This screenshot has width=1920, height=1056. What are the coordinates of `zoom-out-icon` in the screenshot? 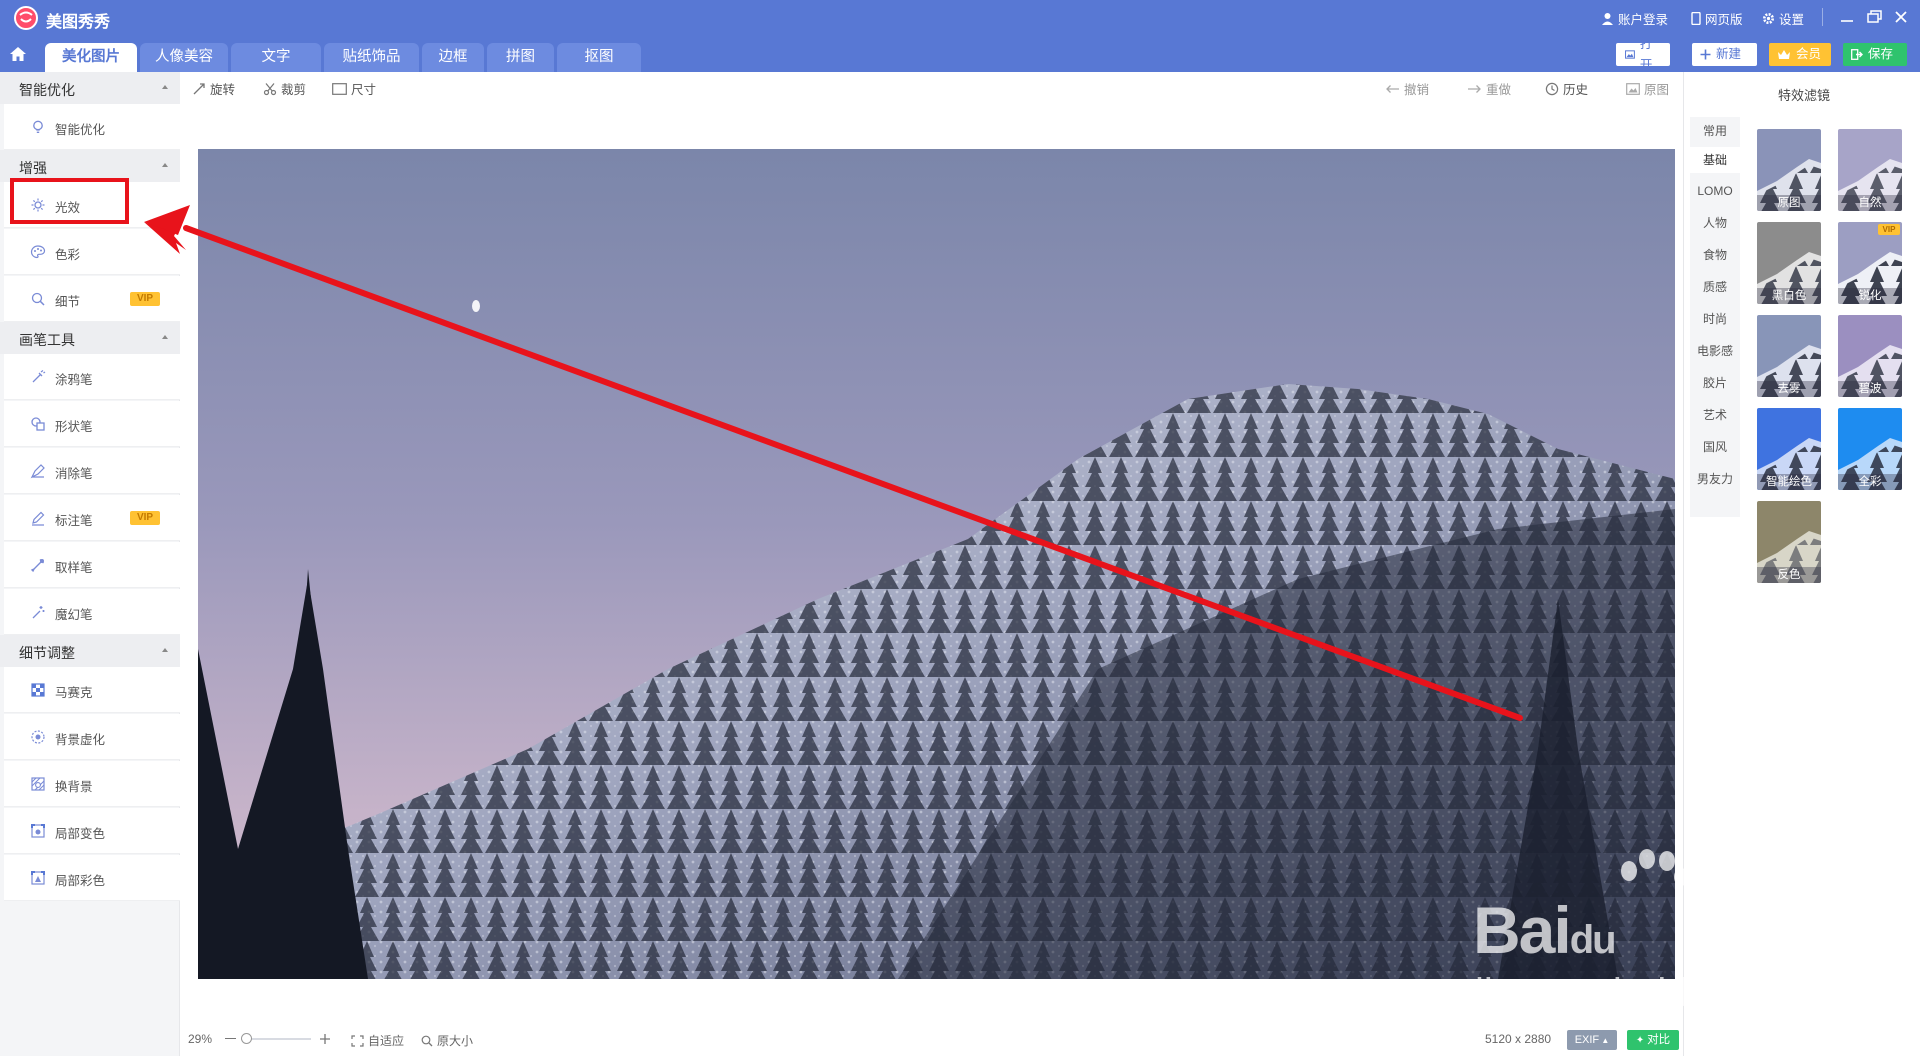 It's located at (230, 1038).